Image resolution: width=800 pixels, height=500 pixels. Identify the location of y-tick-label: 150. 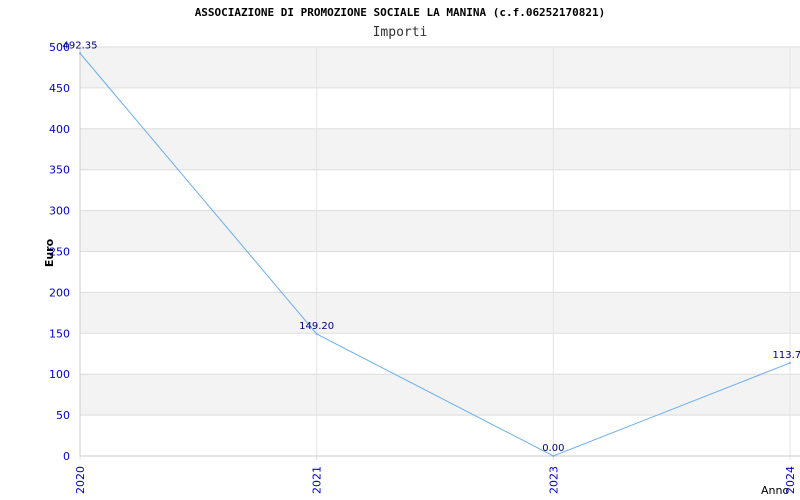
(59, 333).